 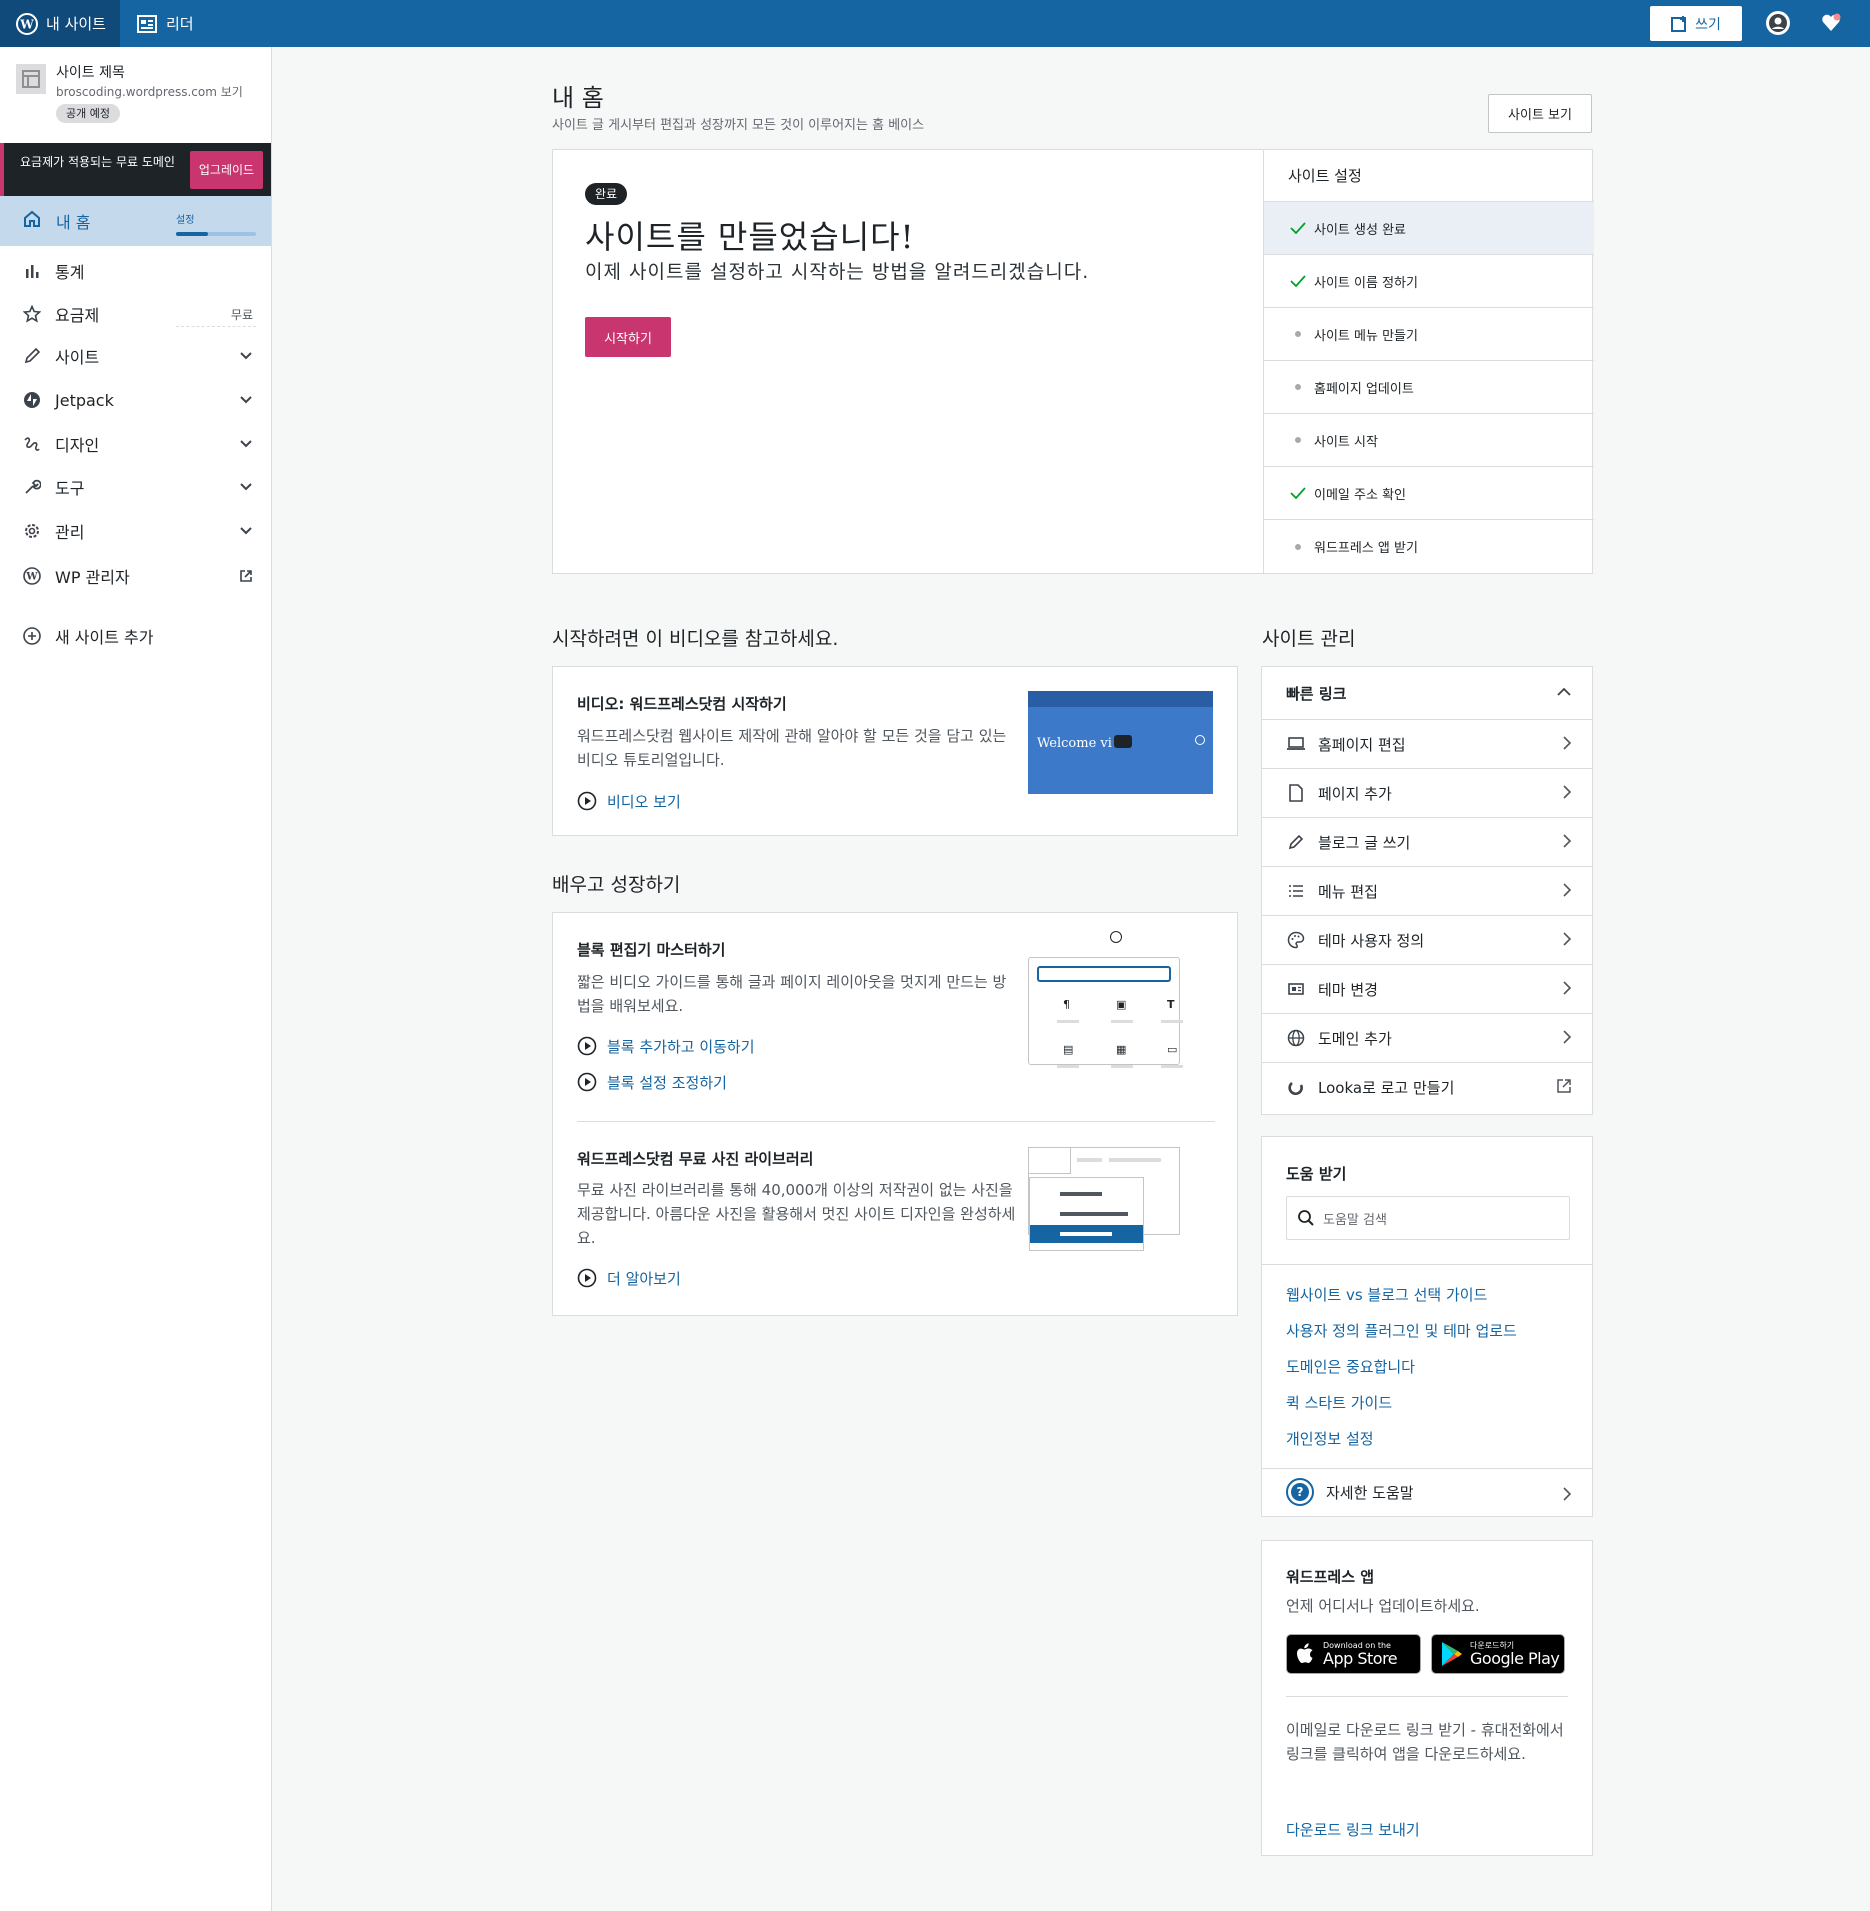 I want to click on site-card: 사이트 제목 broscoding.wordpress.com 보기 공개 예정, so click(x=135, y=95).